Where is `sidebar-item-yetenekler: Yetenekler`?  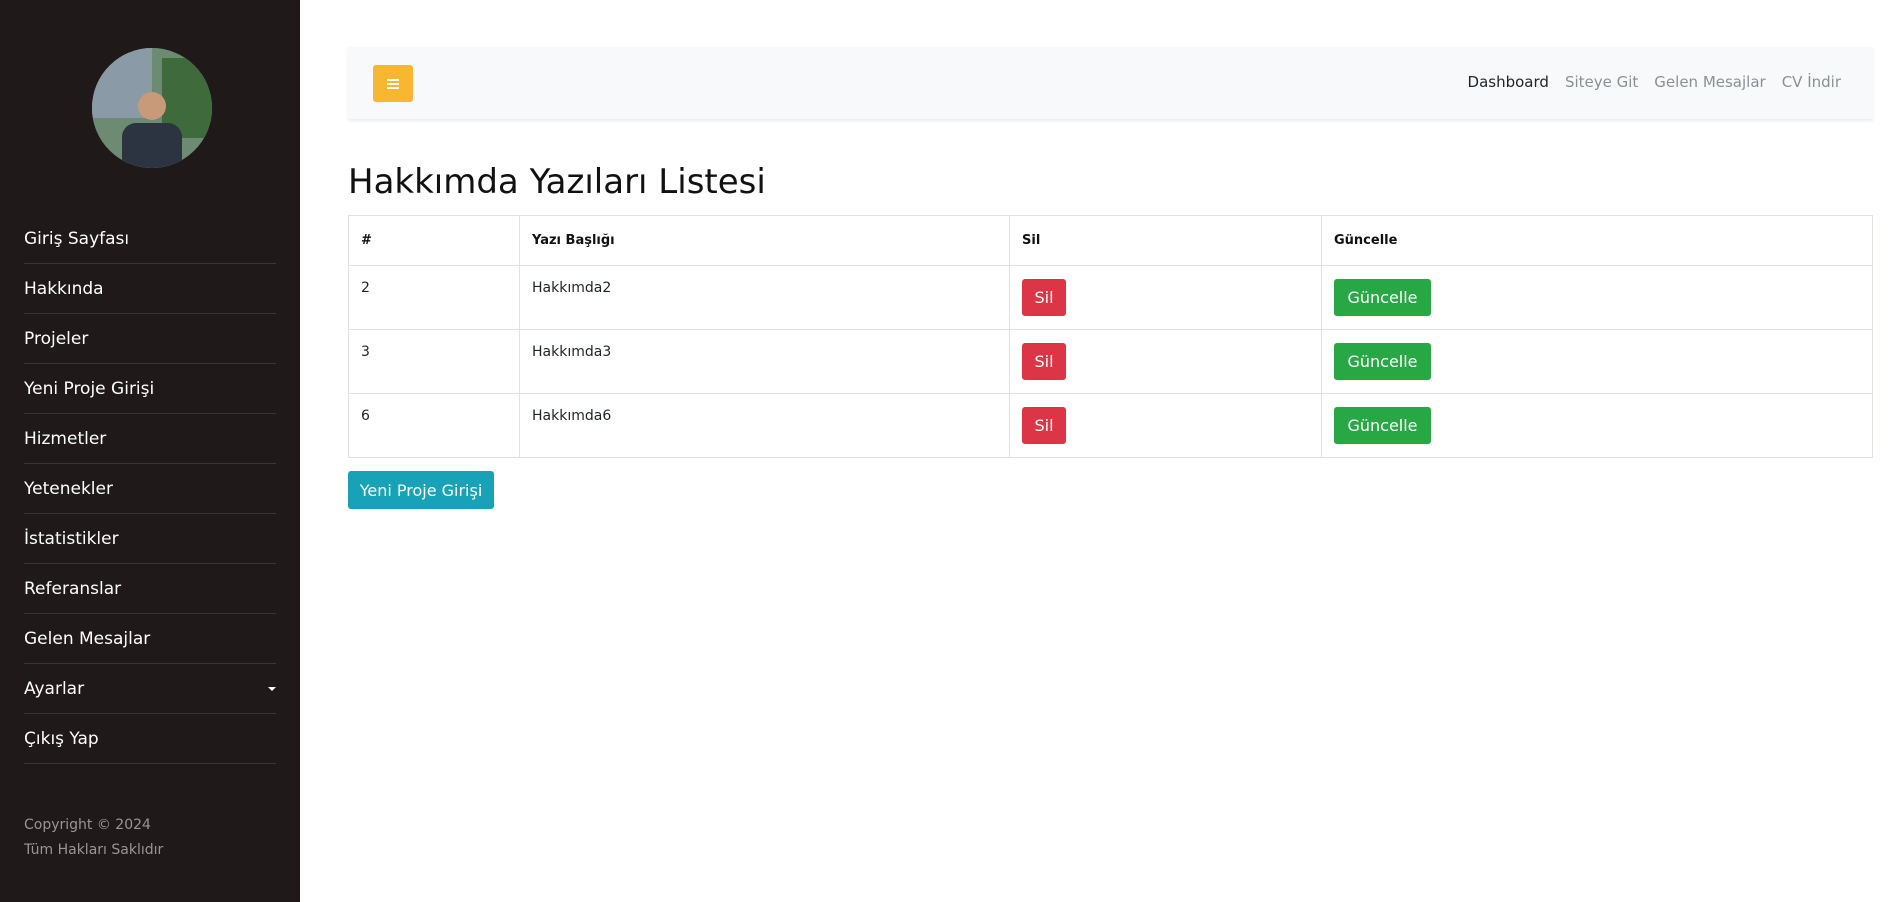
sidebar-item-yetenekler: Yetenekler is located at coordinates (150, 489).